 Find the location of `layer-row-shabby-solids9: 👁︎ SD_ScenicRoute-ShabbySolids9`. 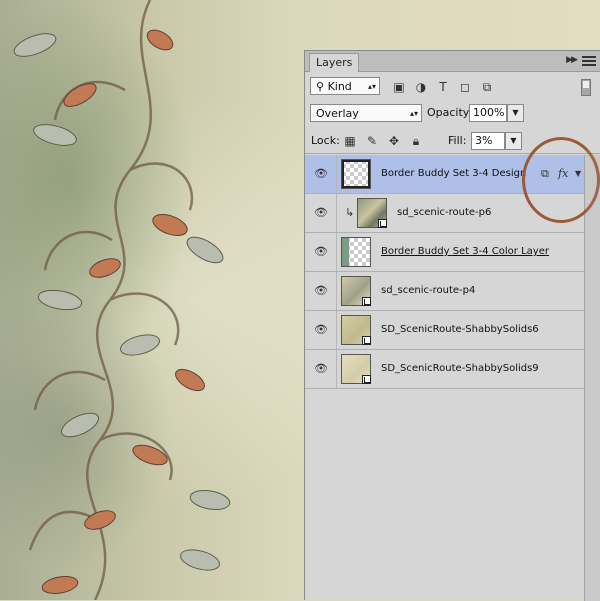

layer-row-shabby-solids9: 👁︎ SD_ScenicRoute-ShabbySolids9 is located at coordinates (445, 369).